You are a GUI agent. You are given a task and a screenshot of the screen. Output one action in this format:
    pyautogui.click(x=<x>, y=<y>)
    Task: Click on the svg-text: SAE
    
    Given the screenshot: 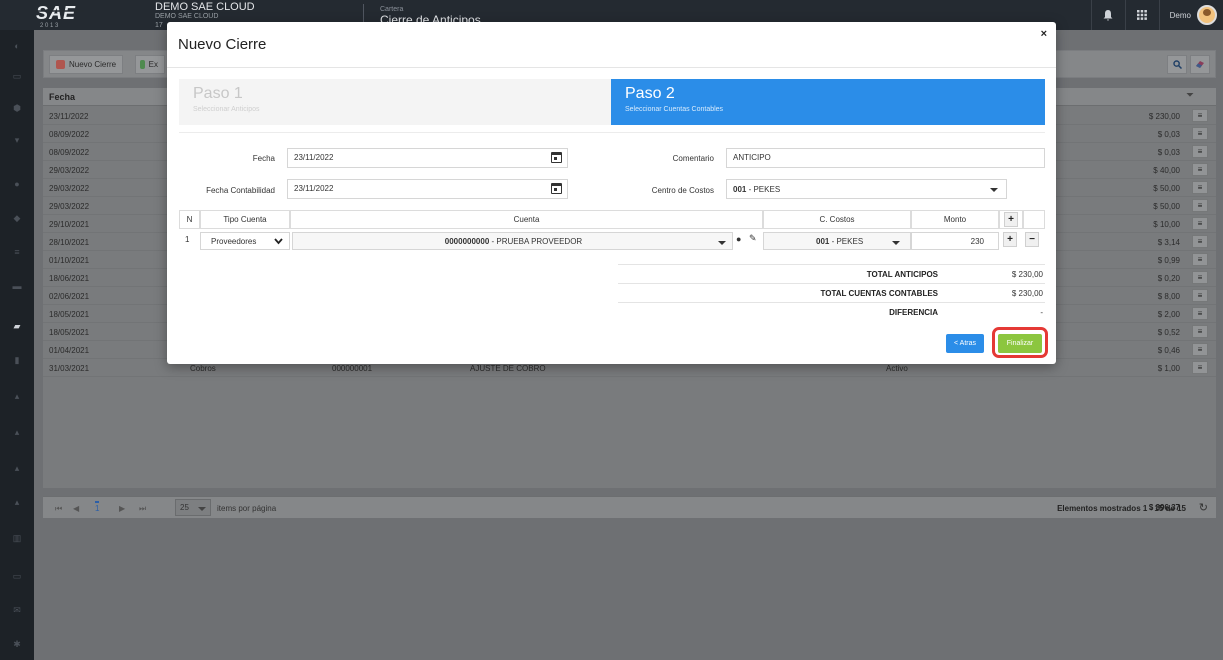 What is the action you would take?
    pyautogui.click(x=56, y=13)
    